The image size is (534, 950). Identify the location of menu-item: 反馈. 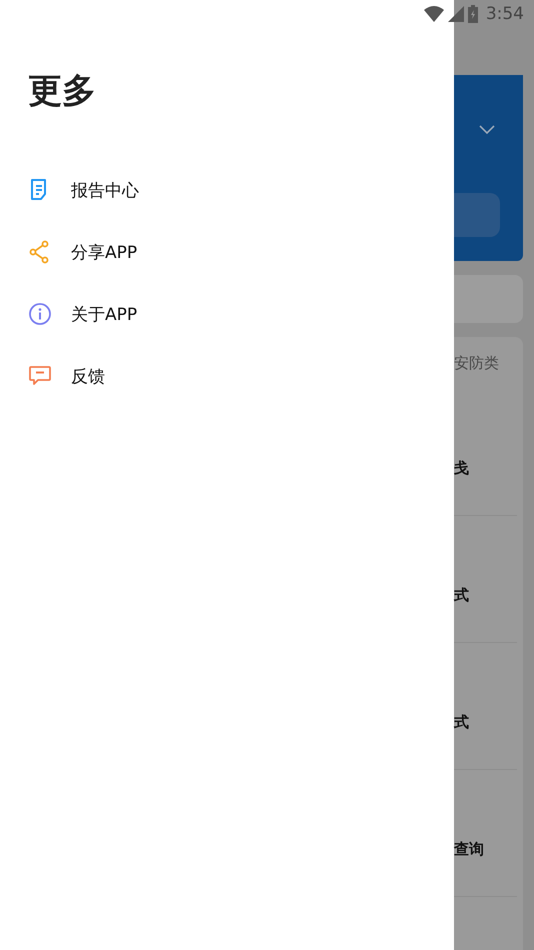
(227, 376).